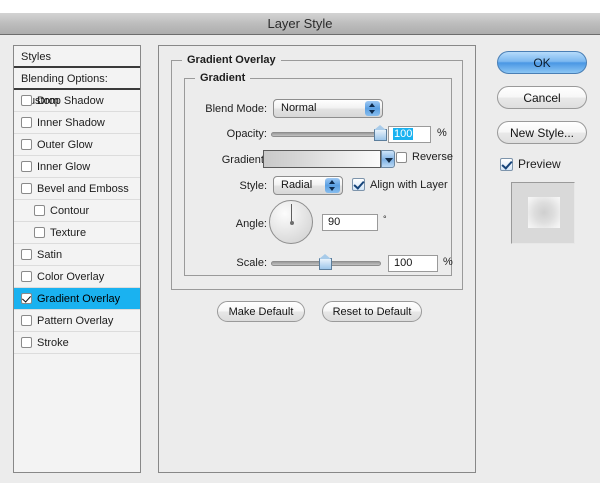  What do you see at coordinates (432, 157) in the screenshot?
I see `reverse-label: Reverse` at bounding box center [432, 157].